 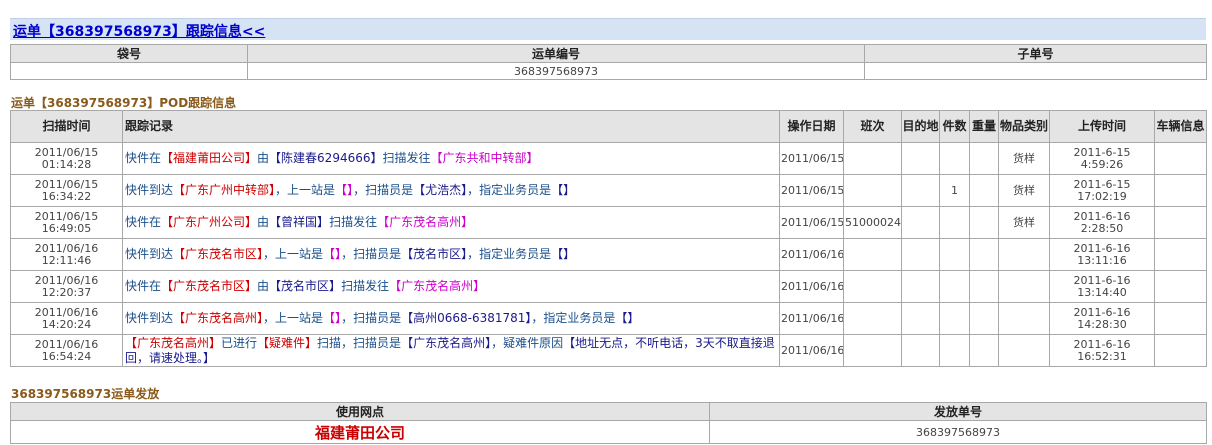 I want to click on column-header-destination: 目的地, so click(x=920, y=126).